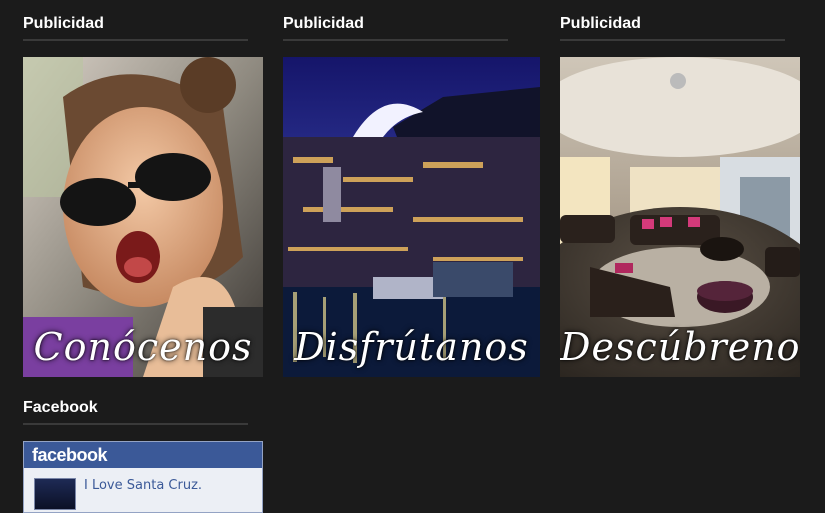  Describe the element at coordinates (143, 477) in the screenshot. I see `facebook-like-box: facebook I Love Santa Cruz.` at that location.